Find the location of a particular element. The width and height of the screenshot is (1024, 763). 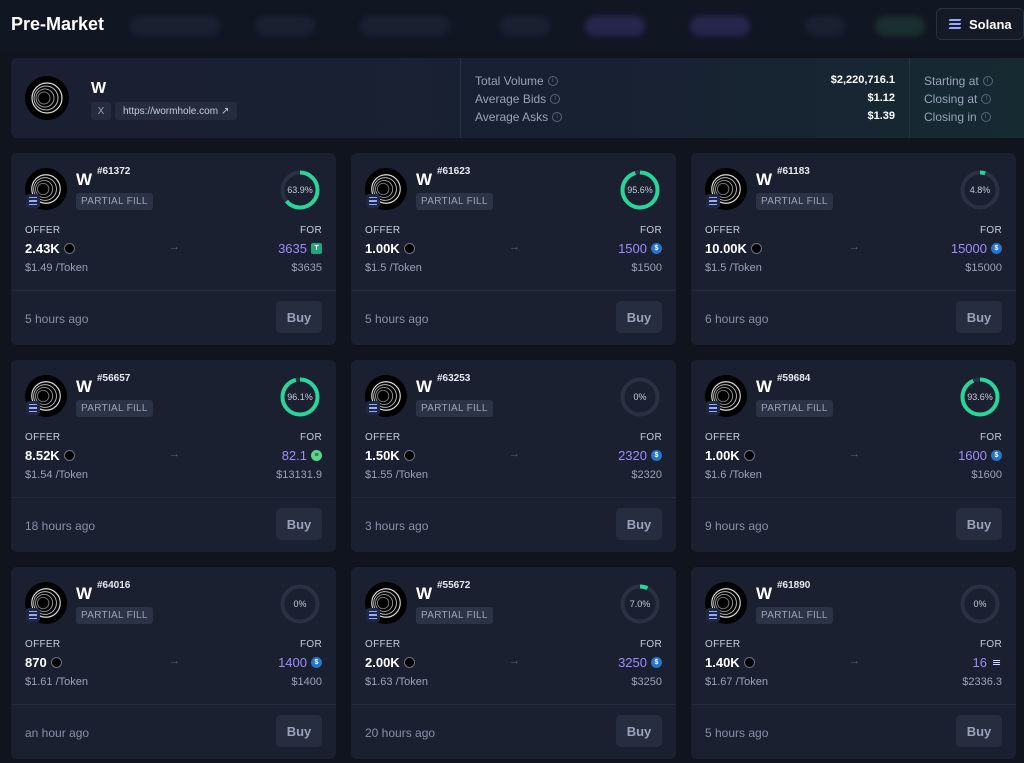

stat-label: Total Volume is located at coordinates (509, 81).